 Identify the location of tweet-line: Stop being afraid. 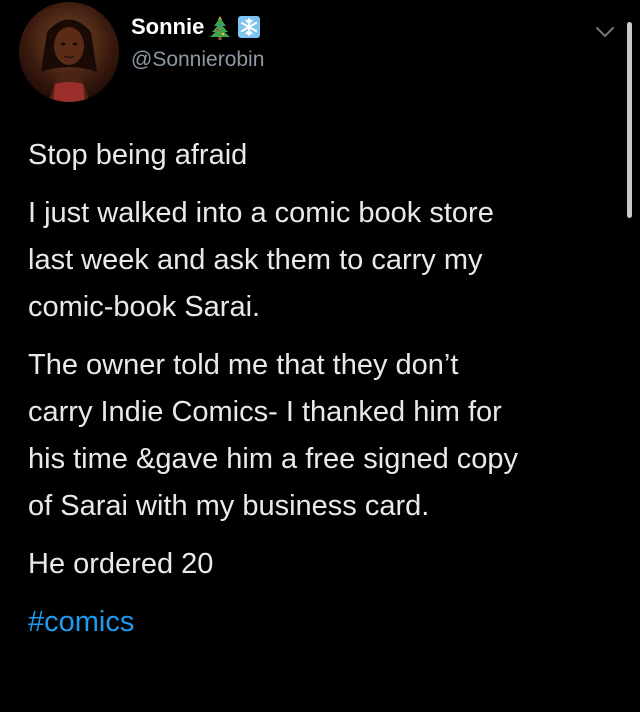
(138, 155).